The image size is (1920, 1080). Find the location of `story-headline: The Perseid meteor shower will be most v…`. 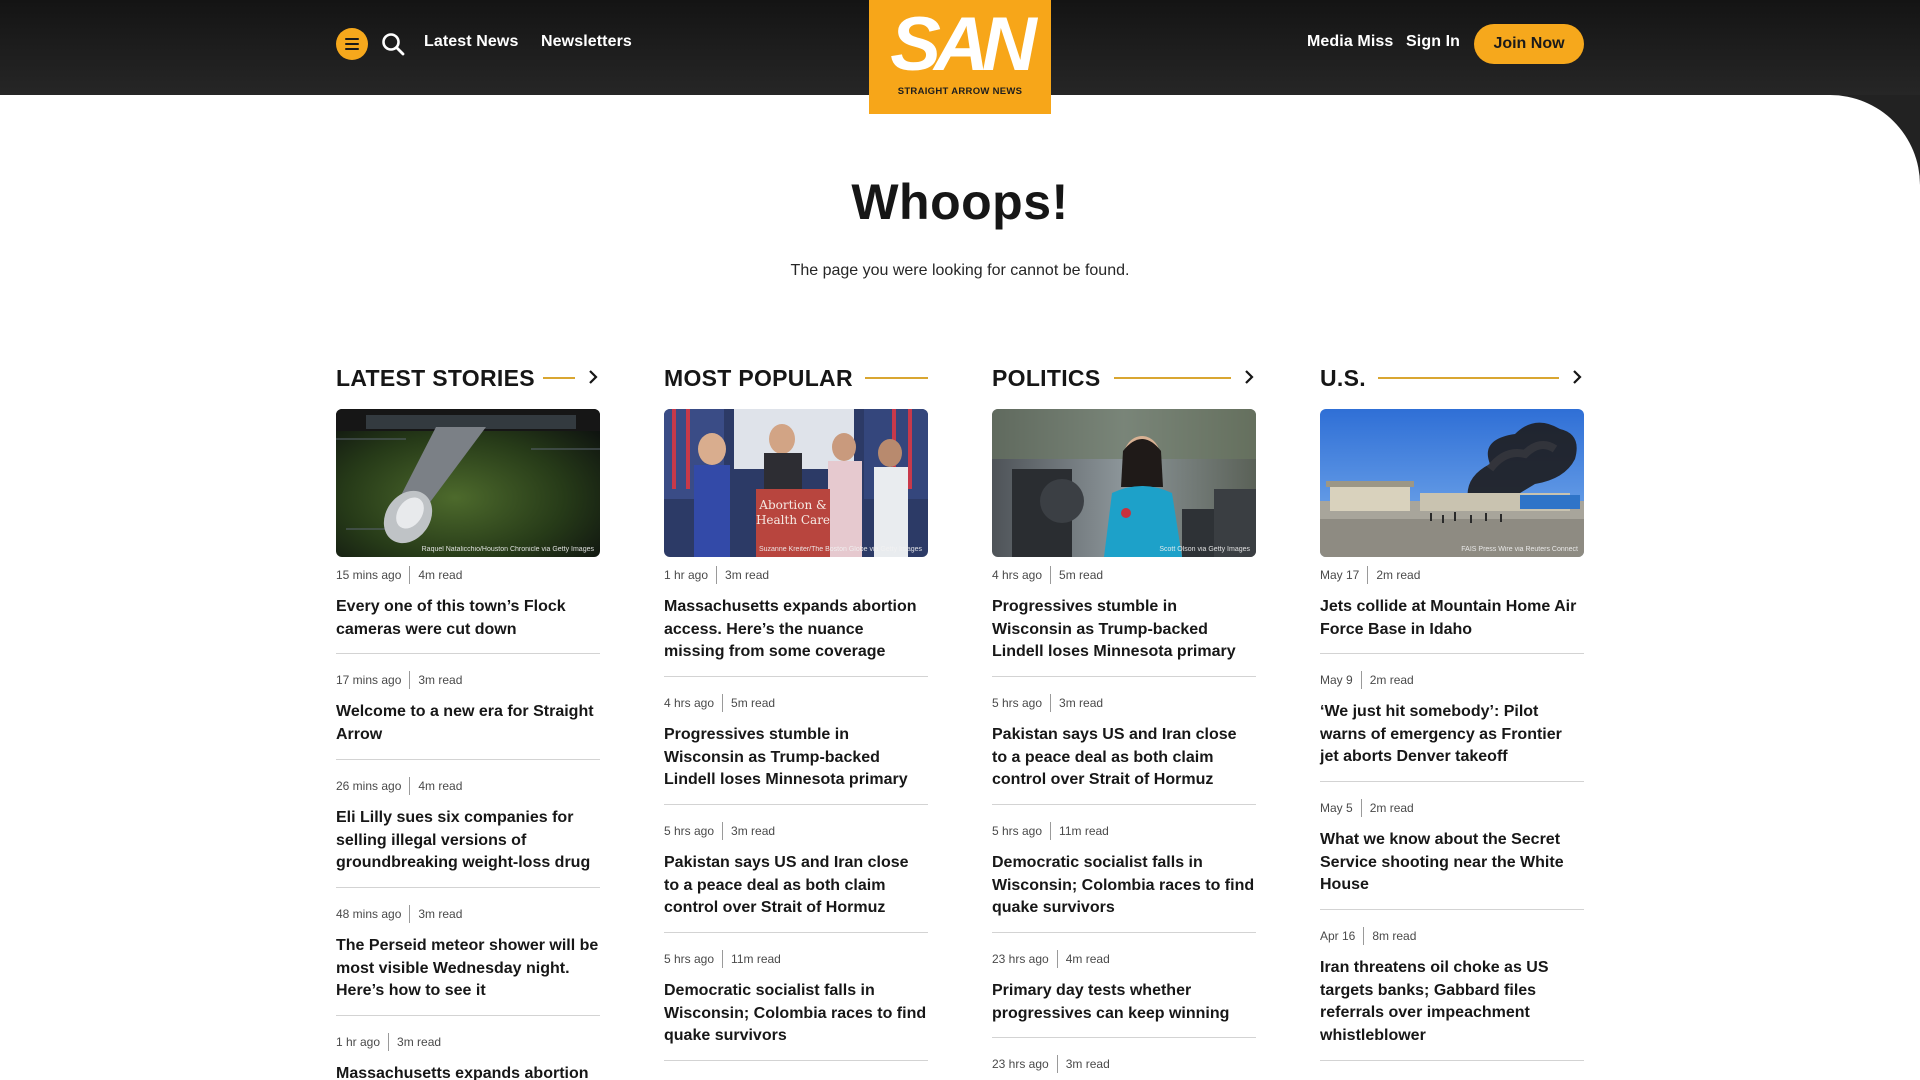

story-headline: The Perseid meteor shower will be most v… is located at coordinates (468, 969).